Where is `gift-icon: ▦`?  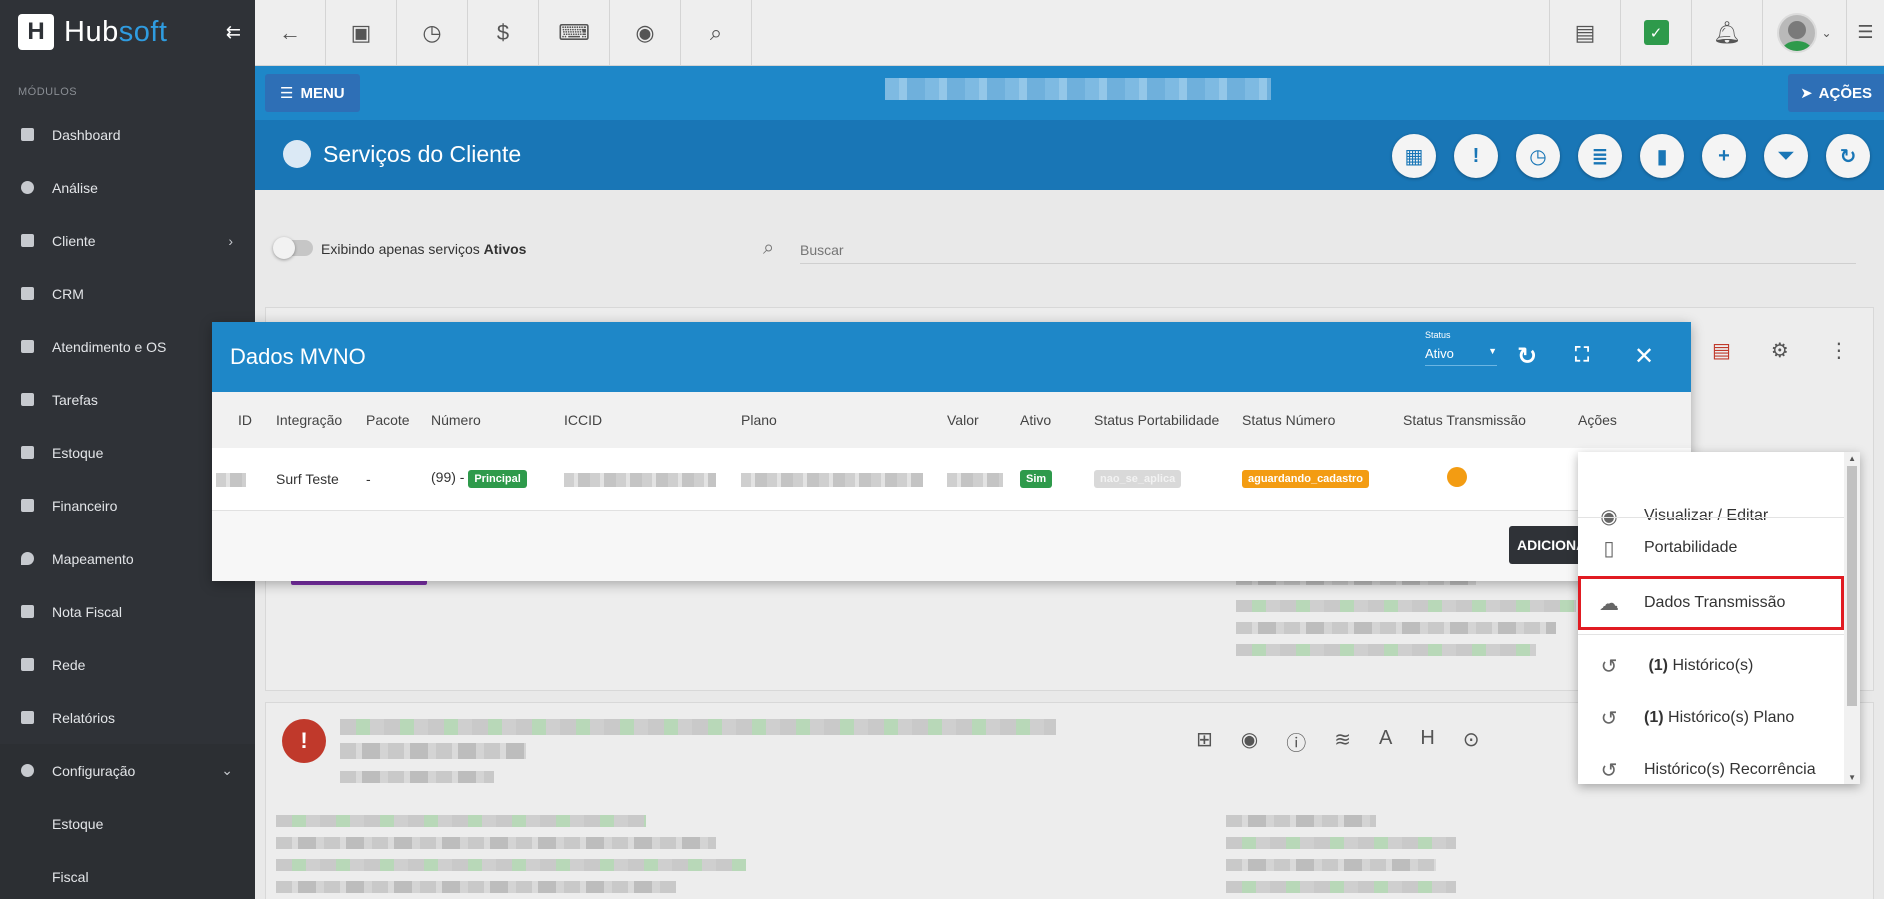
gift-icon: ▦ is located at coordinates (1414, 156).